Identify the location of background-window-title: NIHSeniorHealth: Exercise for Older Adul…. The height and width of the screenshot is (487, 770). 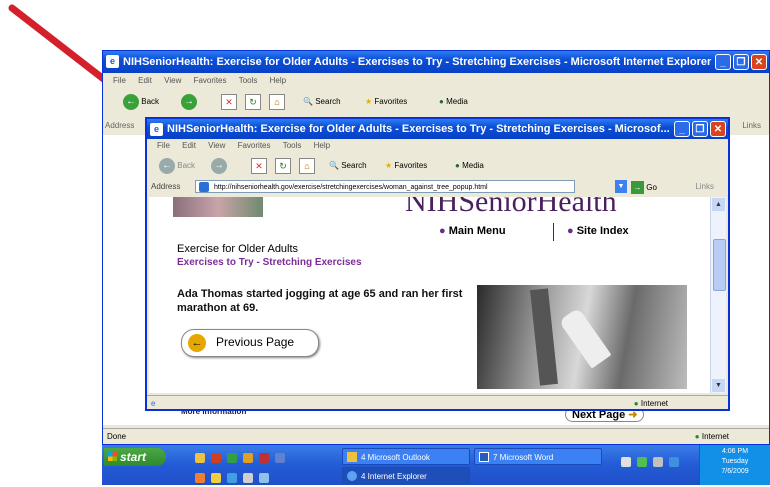
(417, 62).